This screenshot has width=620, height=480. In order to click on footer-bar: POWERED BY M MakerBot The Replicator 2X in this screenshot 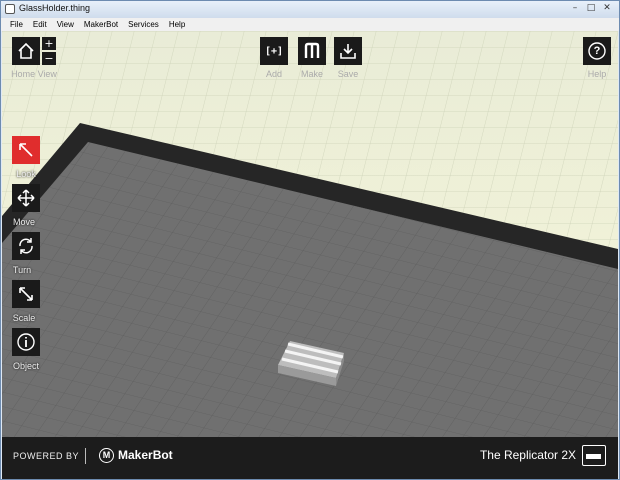, I will do `click(310, 458)`.